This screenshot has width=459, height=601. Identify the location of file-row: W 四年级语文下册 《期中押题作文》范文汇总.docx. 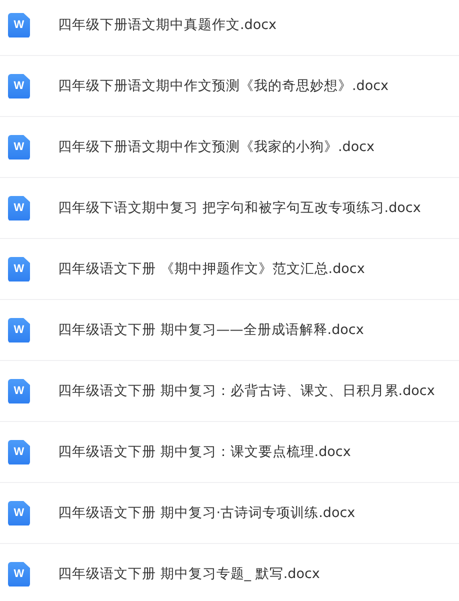
(229, 269).